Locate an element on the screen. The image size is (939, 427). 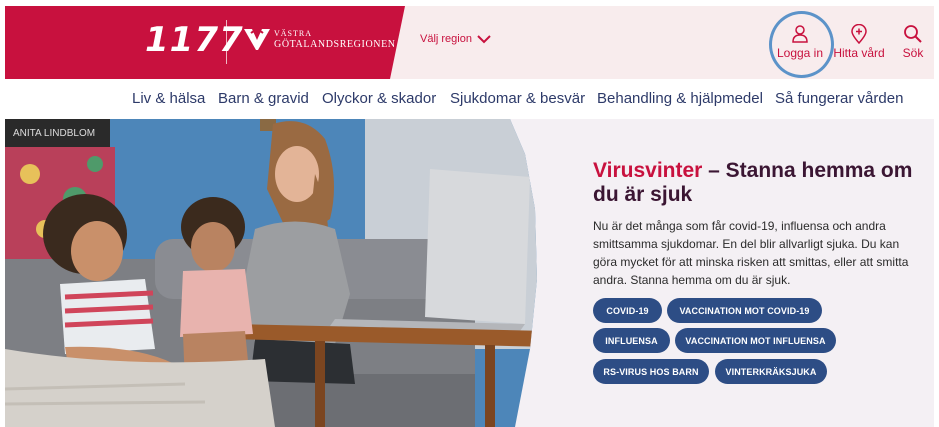
tag-influensa: INFLUENSA is located at coordinates (631, 340).